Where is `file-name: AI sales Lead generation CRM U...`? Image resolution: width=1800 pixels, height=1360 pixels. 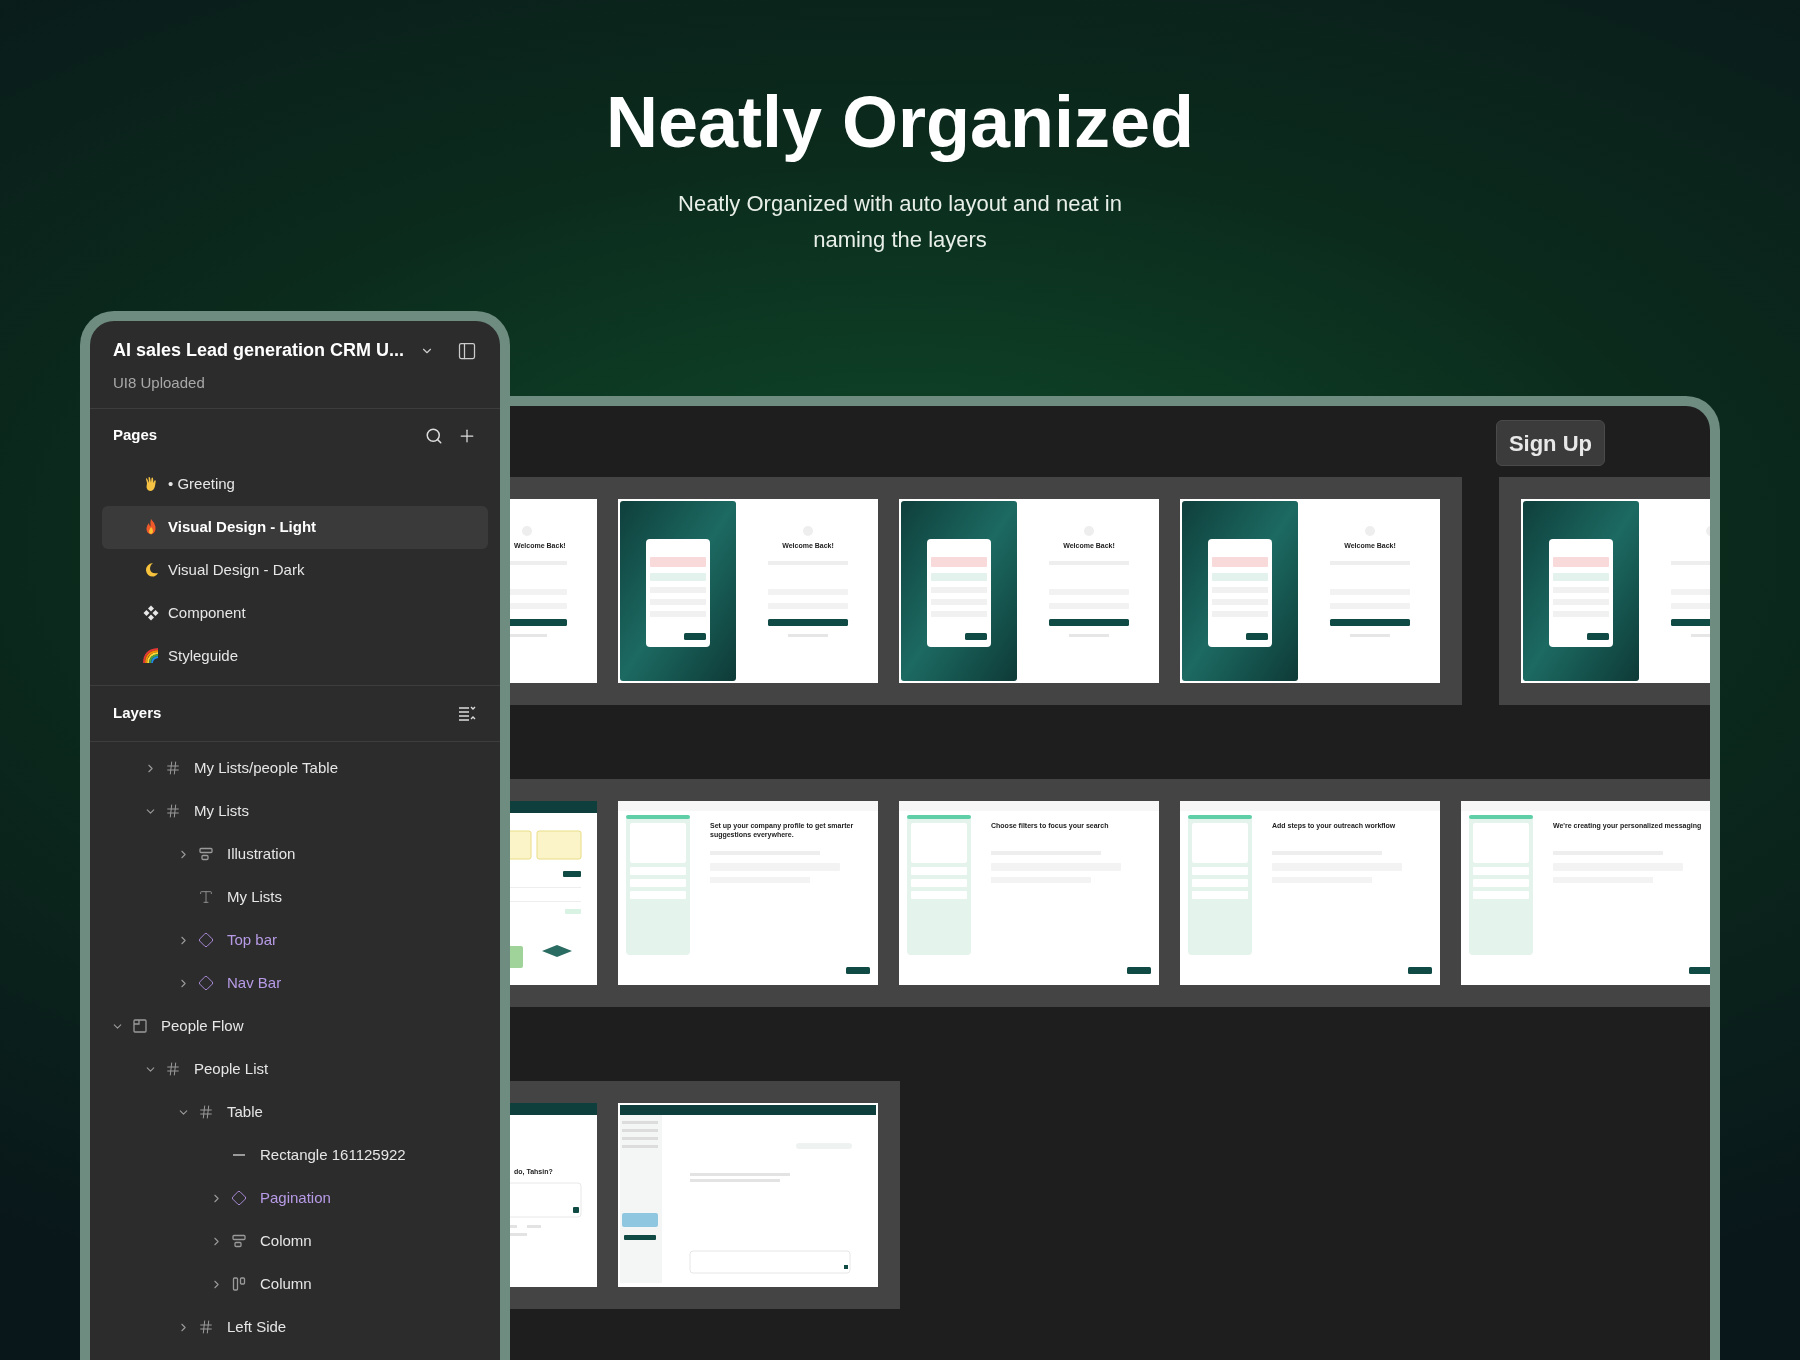
file-name: AI sales Lead generation CRM U... is located at coordinates (259, 350).